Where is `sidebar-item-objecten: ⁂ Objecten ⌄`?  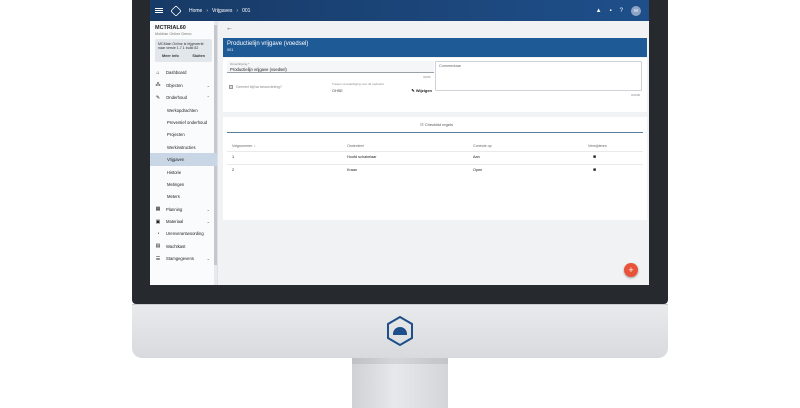 sidebar-item-objecten: ⁂ Objecten ⌄ is located at coordinates (183, 85).